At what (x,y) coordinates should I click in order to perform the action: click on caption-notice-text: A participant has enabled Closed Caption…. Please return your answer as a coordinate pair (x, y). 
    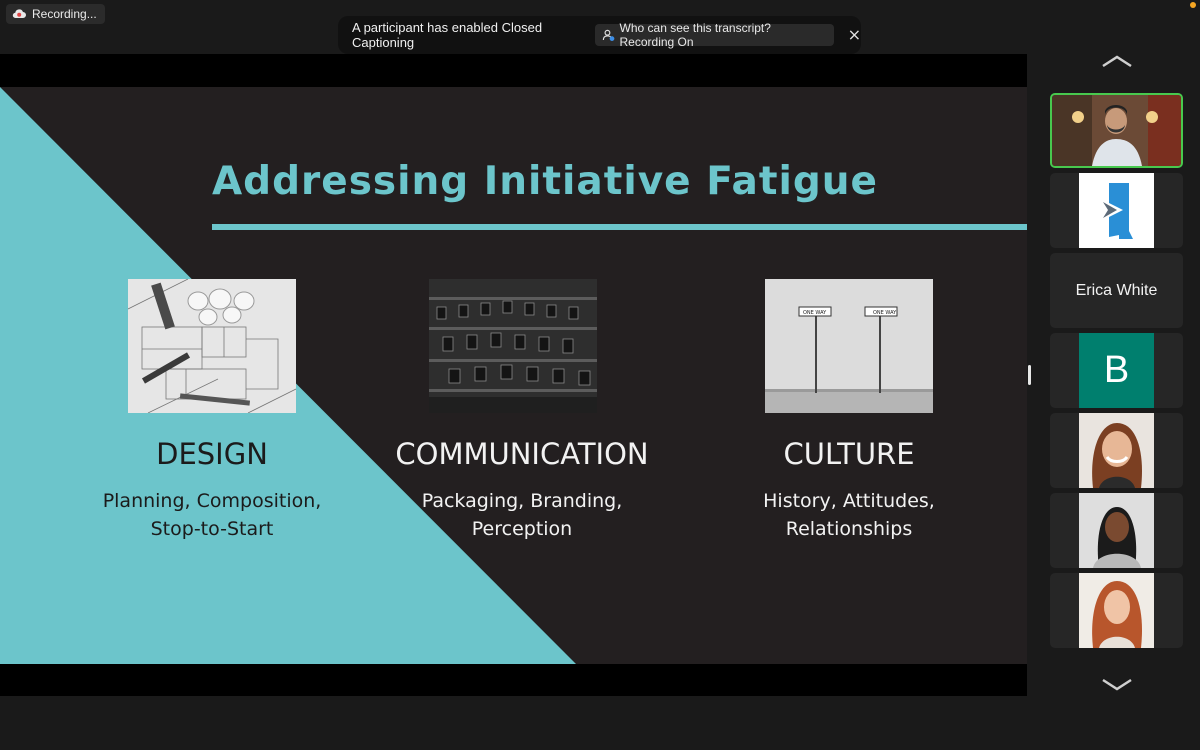
    Looking at the image, I should click on (447, 35).